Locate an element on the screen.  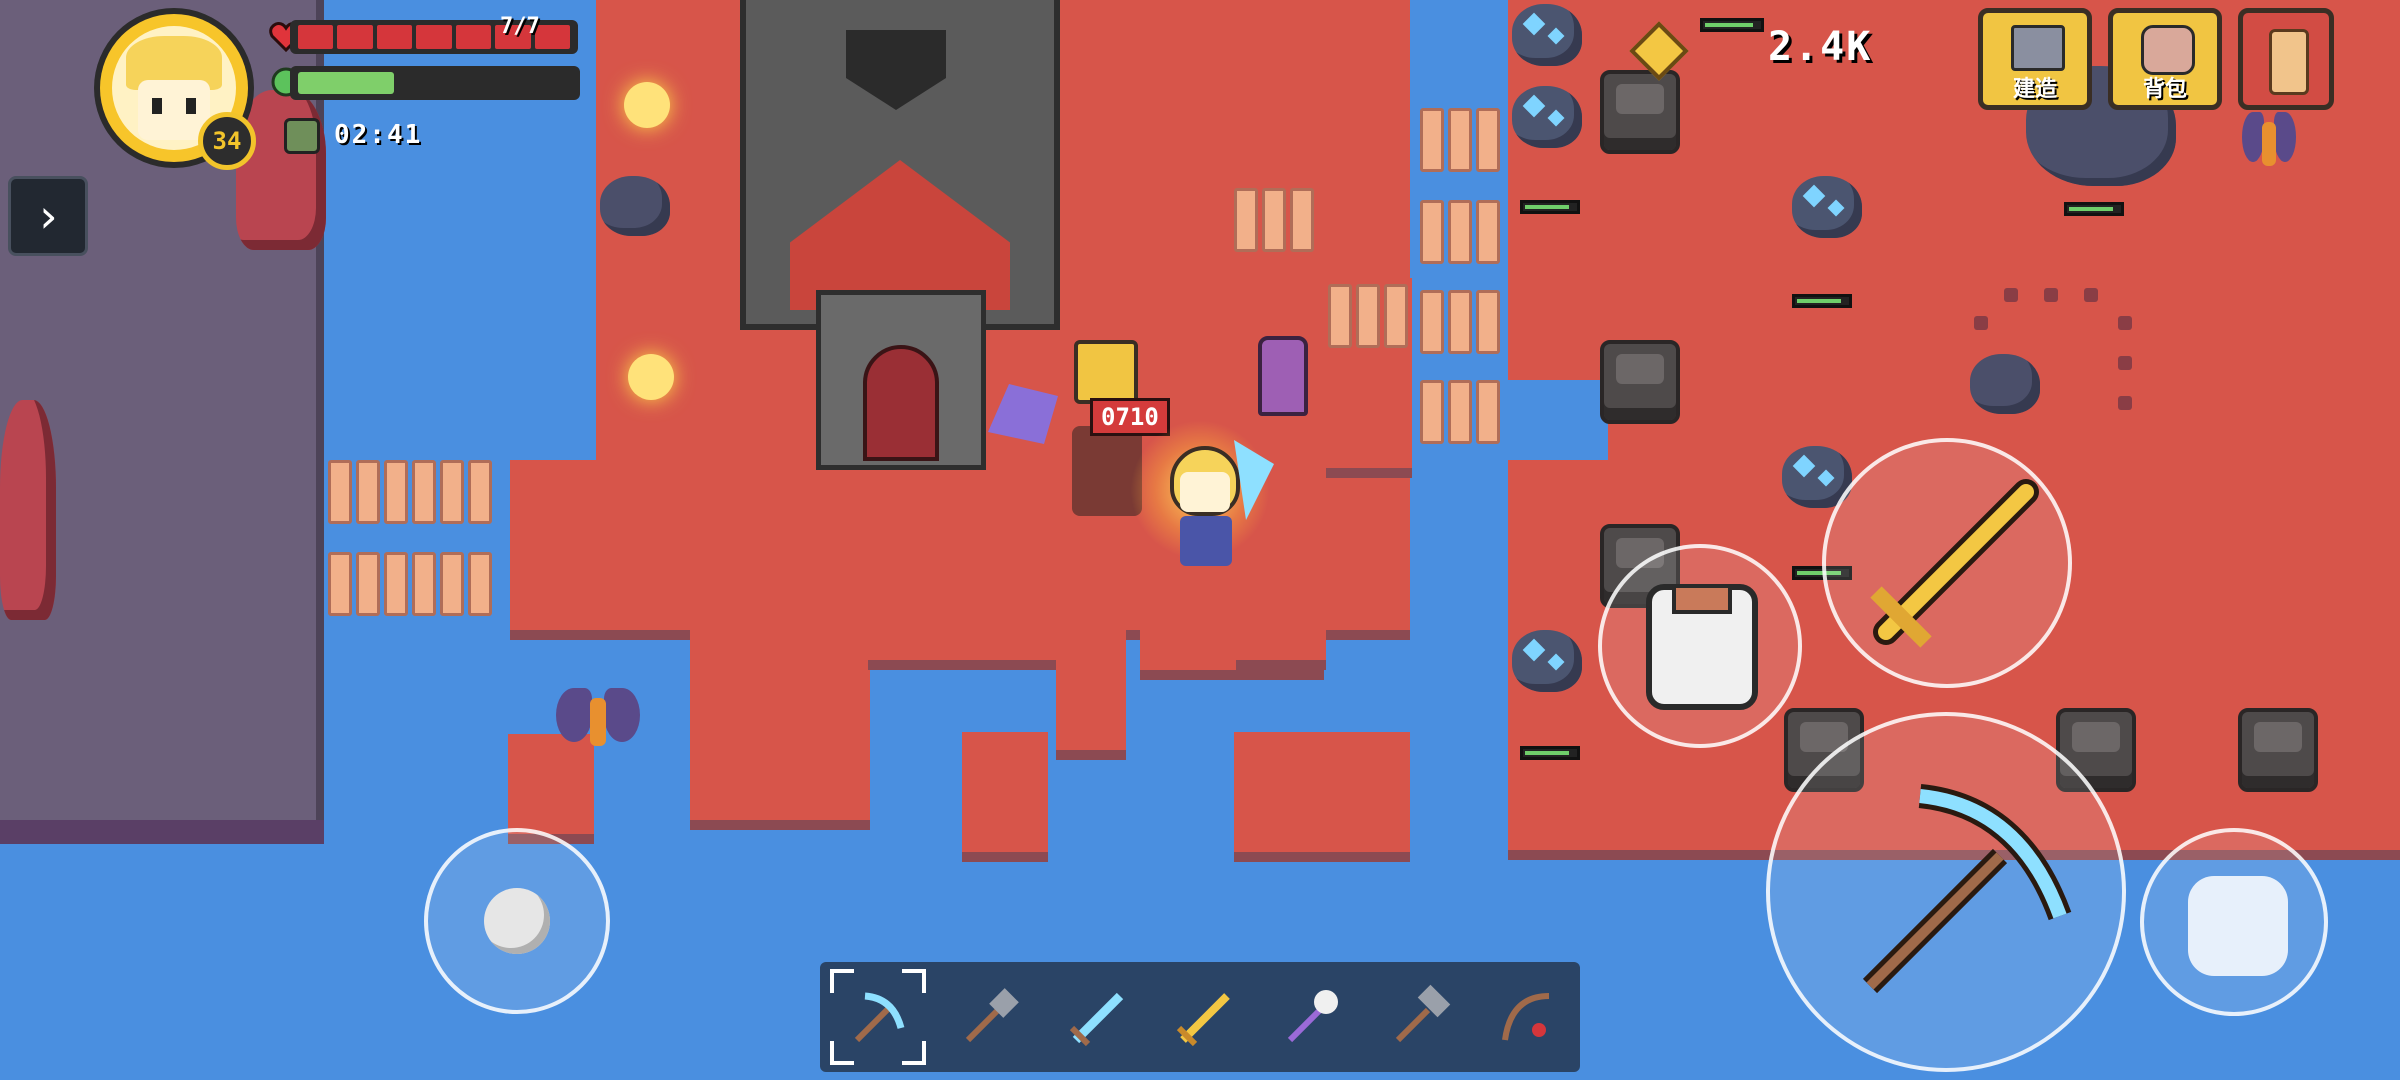
backpack-icon is located at coordinates (2168, 50).